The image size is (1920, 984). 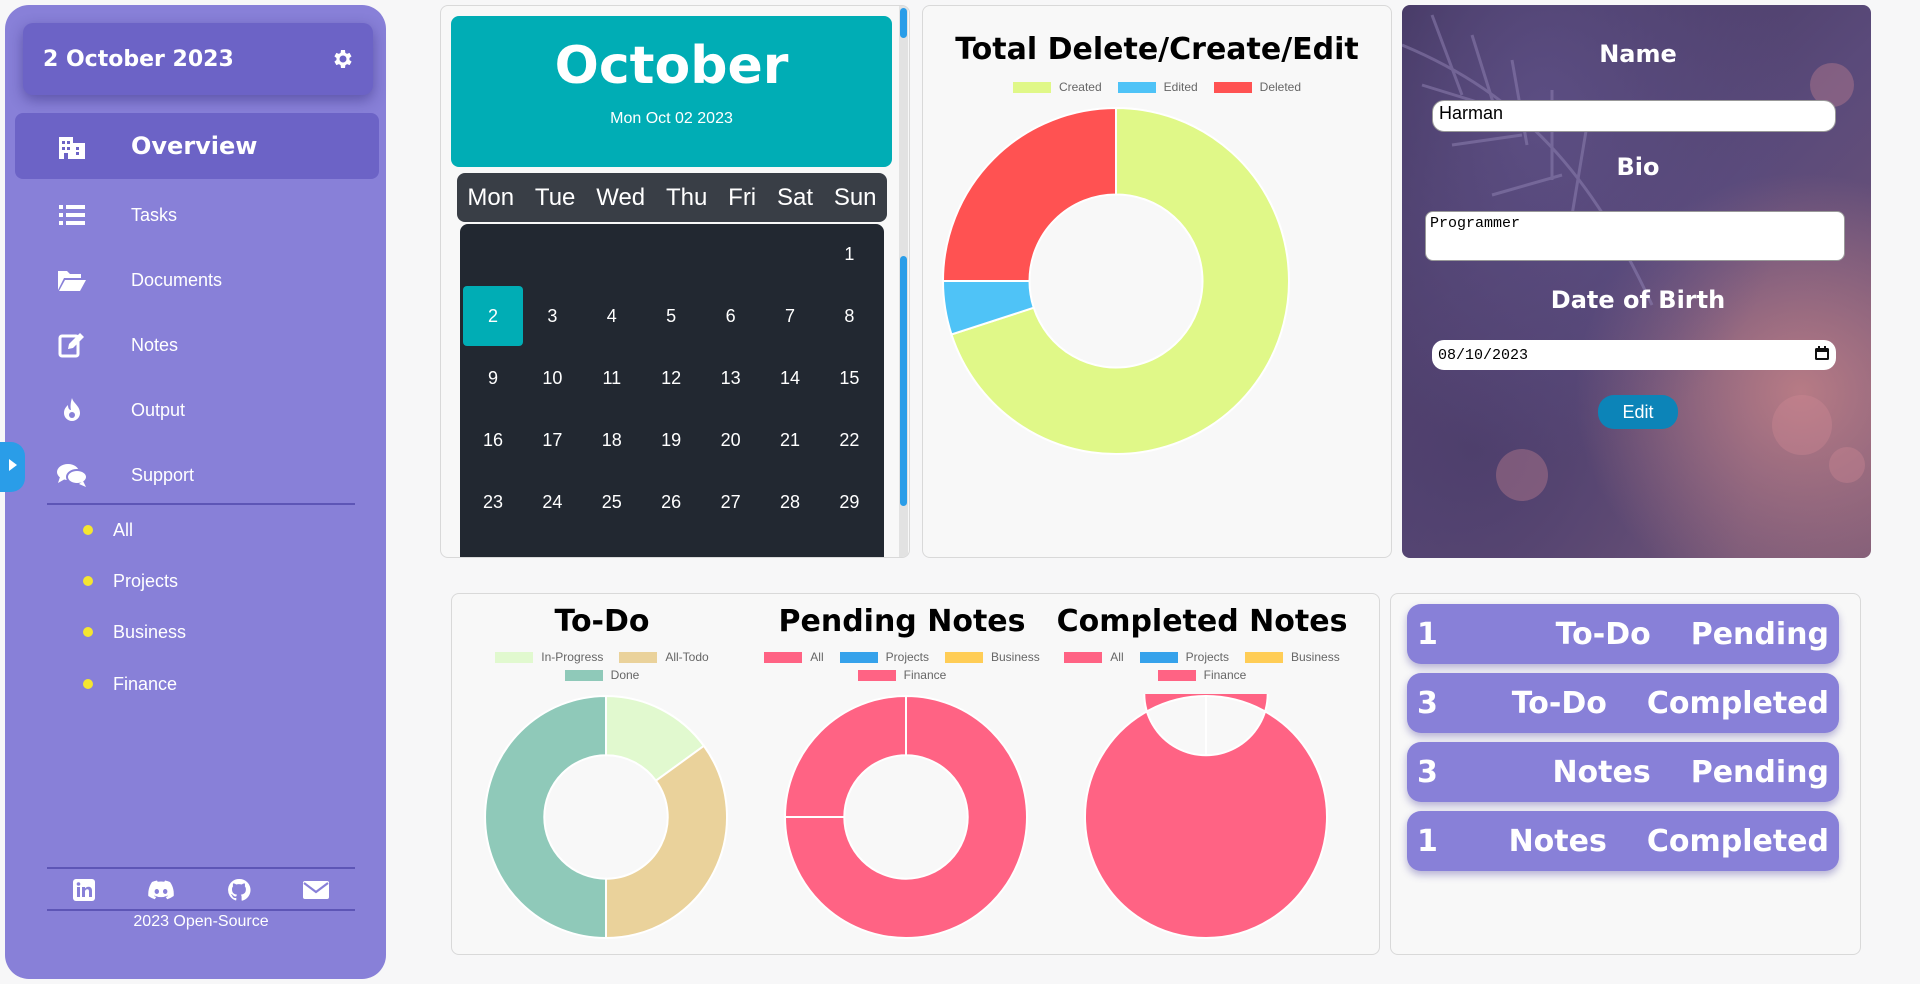 I want to click on weekday-label: Fri, so click(x=742, y=197).